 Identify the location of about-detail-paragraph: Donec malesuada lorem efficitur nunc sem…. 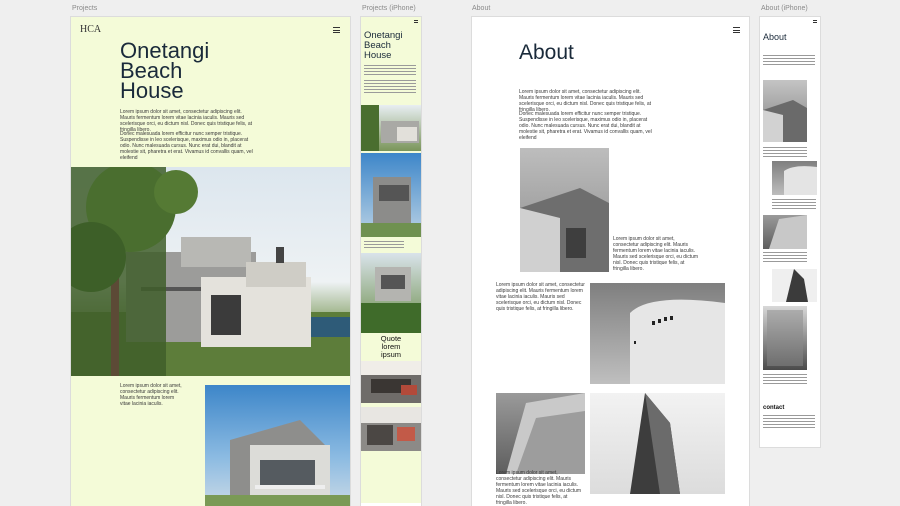
(585, 126).